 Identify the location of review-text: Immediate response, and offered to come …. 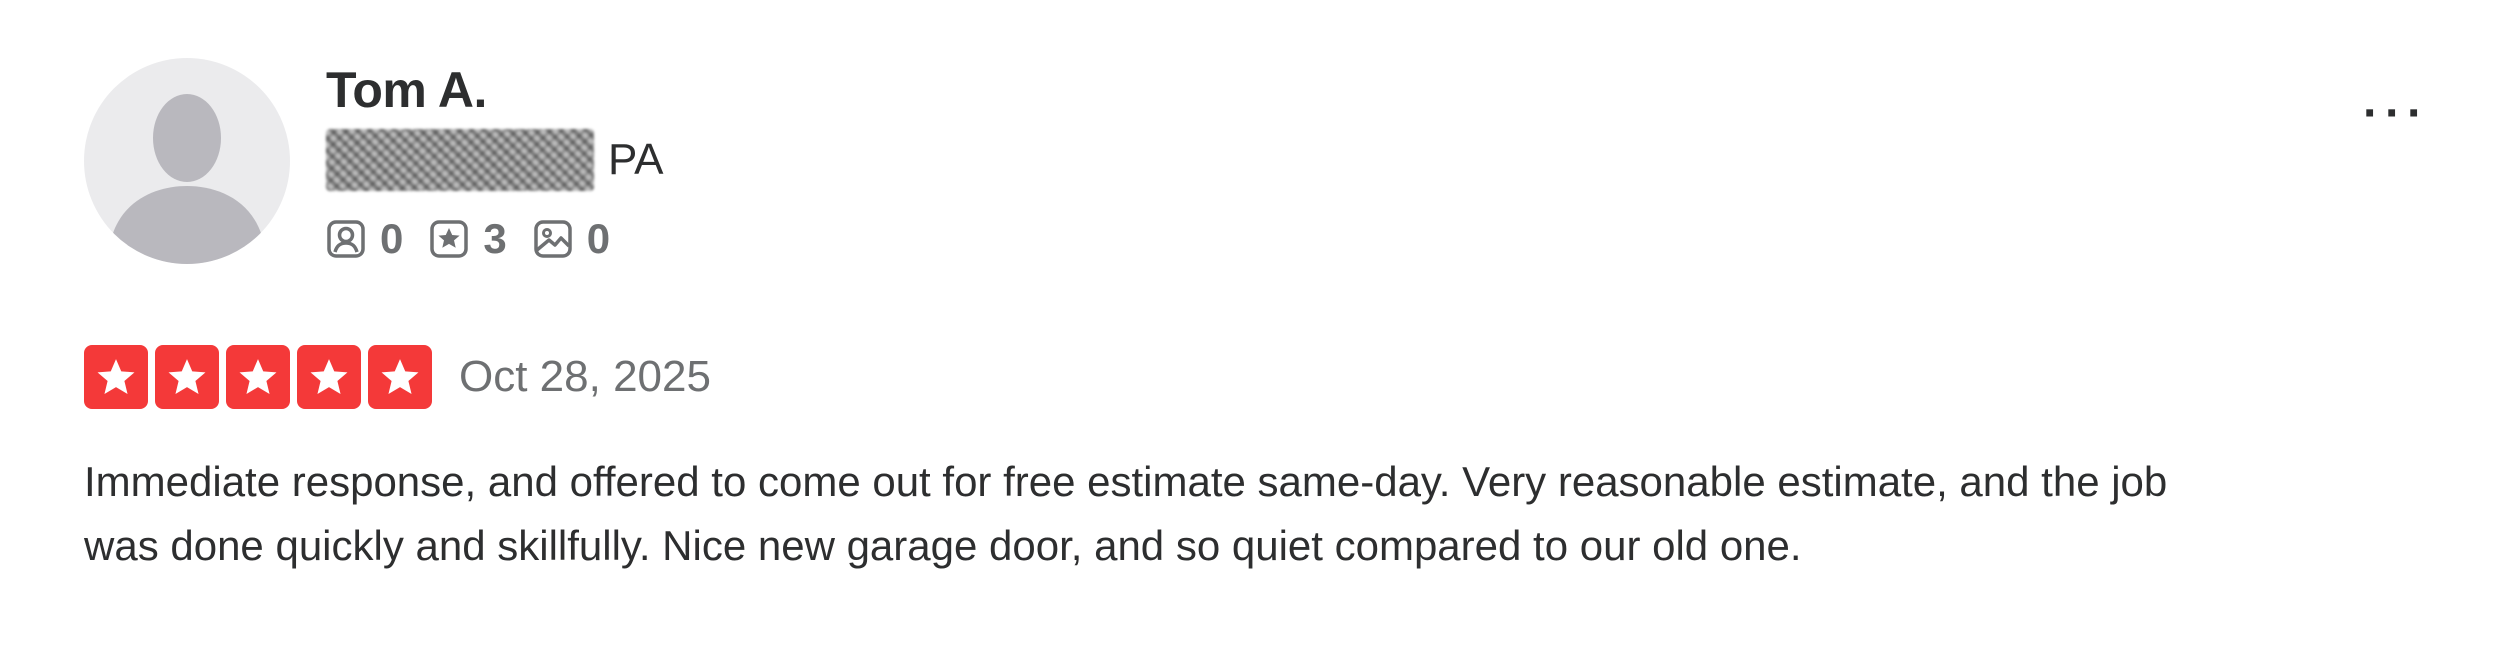
(1126, 513).